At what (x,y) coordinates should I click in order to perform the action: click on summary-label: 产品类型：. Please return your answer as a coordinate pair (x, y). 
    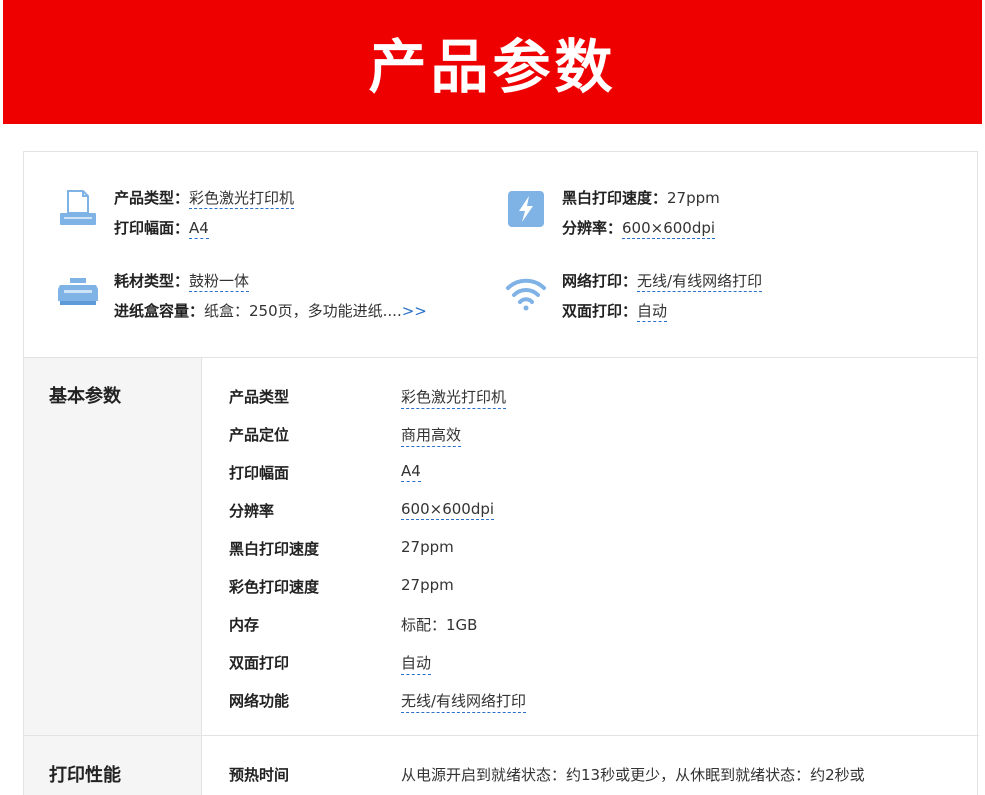
    Looking at the image, I should click on (152, 198).